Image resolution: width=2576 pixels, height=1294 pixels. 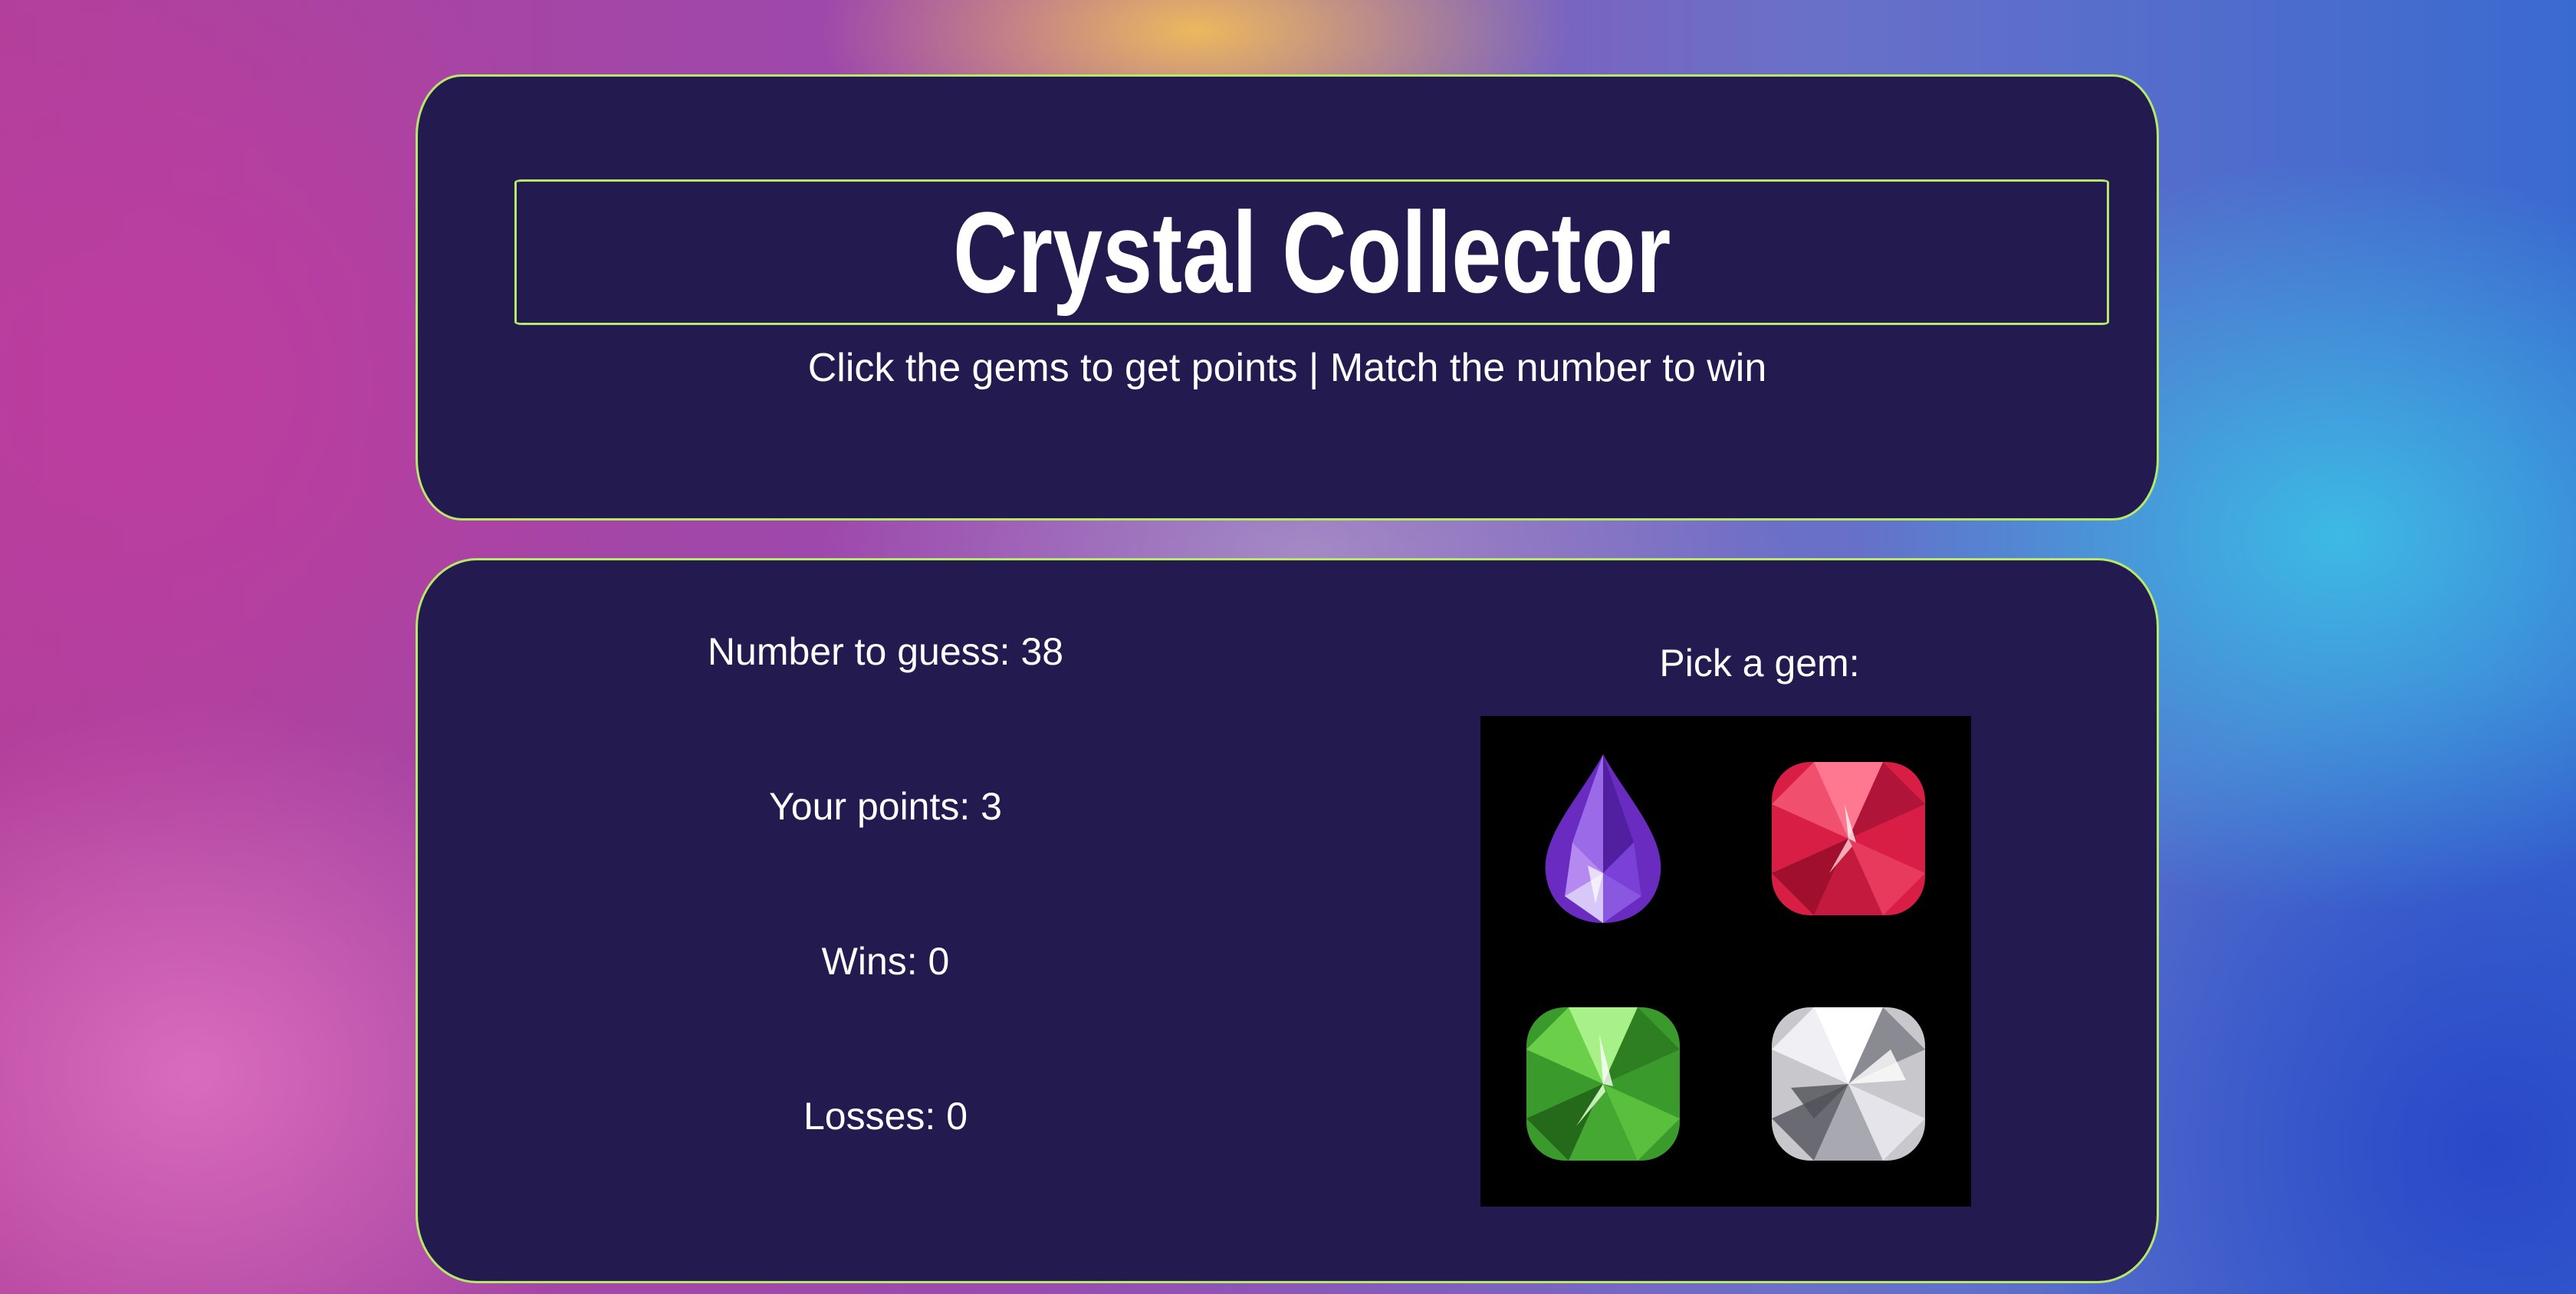 I want to click on white-gem-button, so click(x=1848, y=1084).